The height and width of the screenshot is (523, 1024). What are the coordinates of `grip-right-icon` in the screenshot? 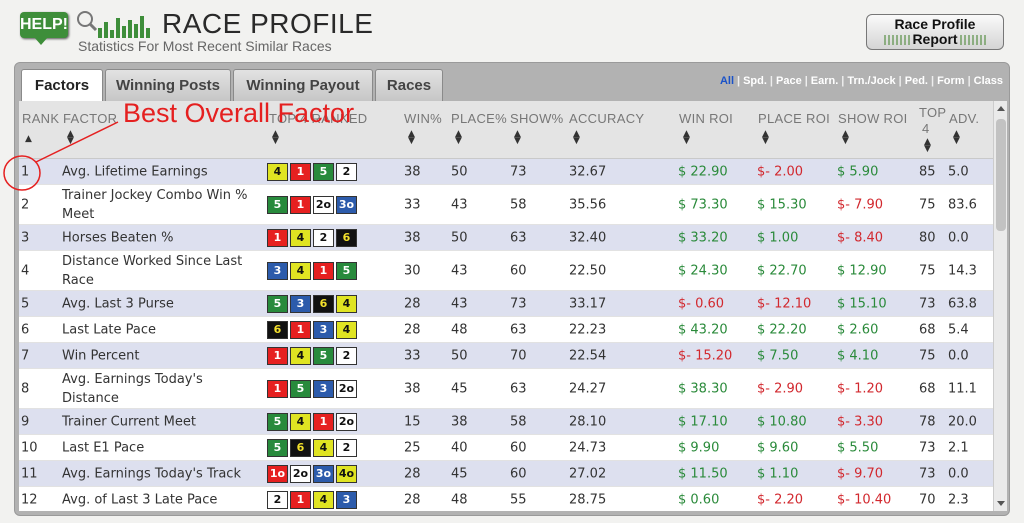 It's located at (972, 40).